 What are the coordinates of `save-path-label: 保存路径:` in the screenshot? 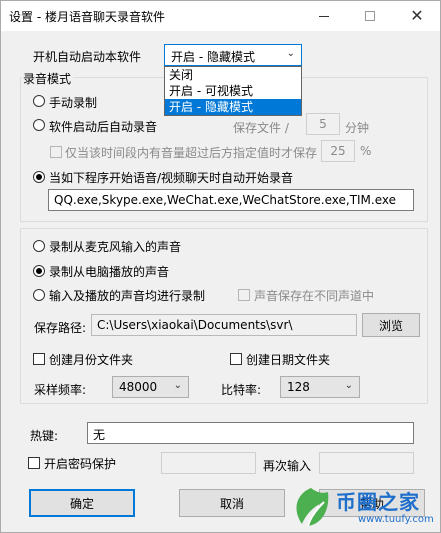 It's located at (60, 328).